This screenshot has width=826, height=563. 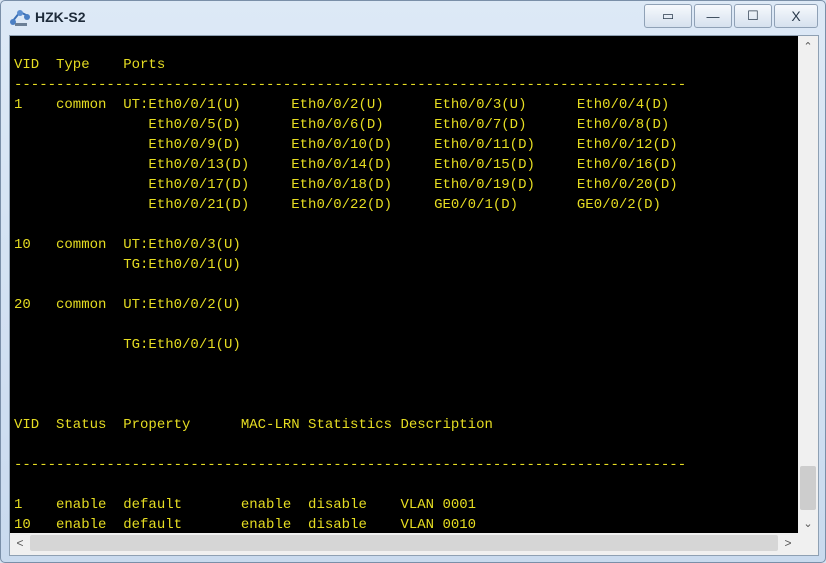 I want to click on scroll-down-button: ⌄, so click(x=808, y=523).